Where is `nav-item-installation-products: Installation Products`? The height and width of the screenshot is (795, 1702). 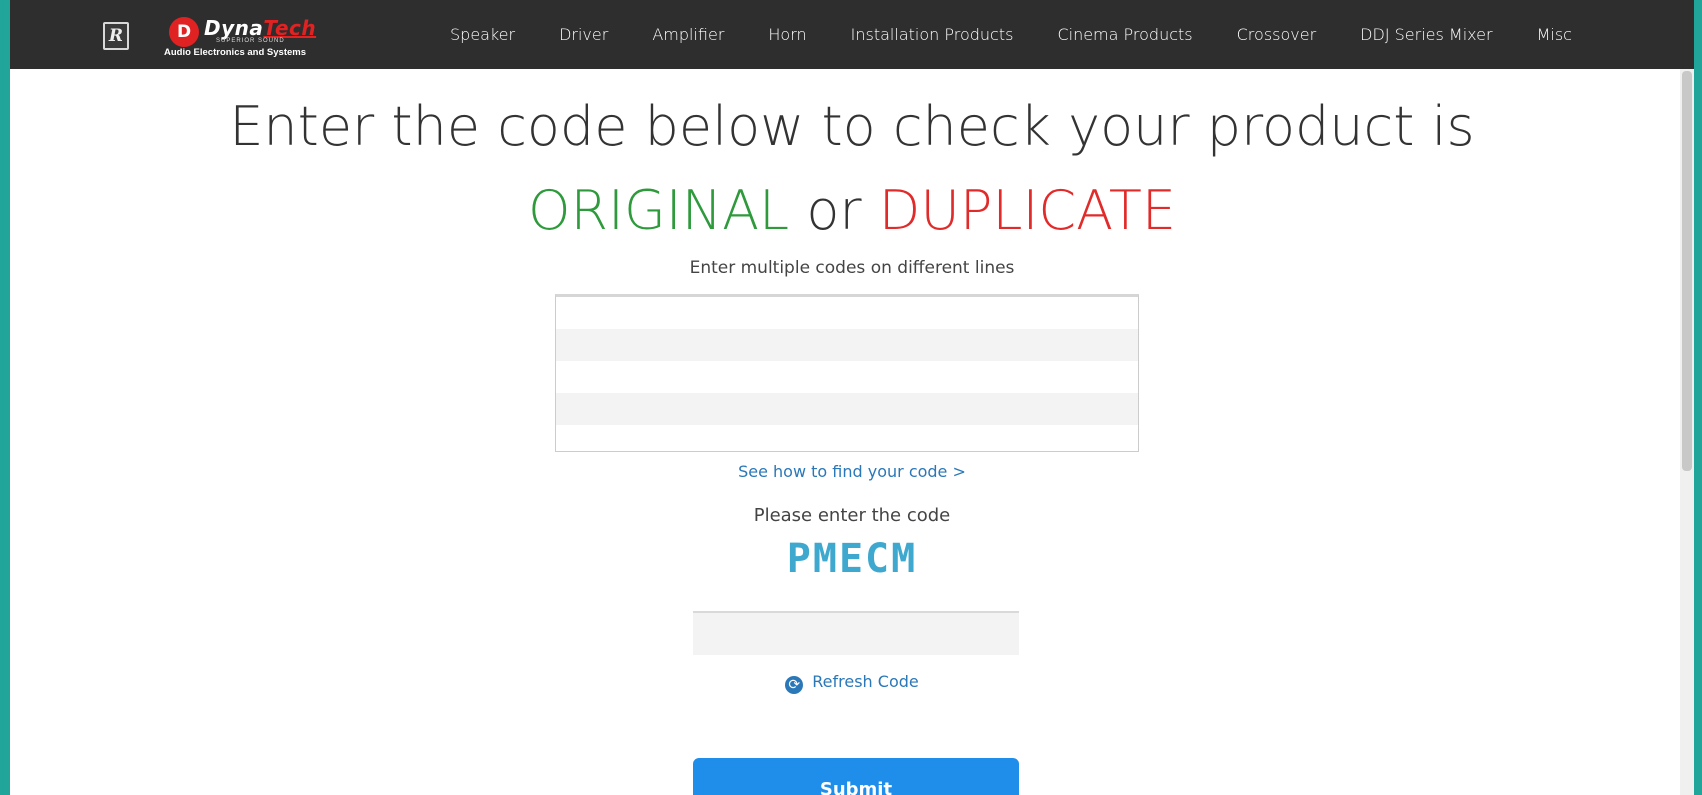 nav-item-installation-products: Installation Products is located at coordinates (932, 34).